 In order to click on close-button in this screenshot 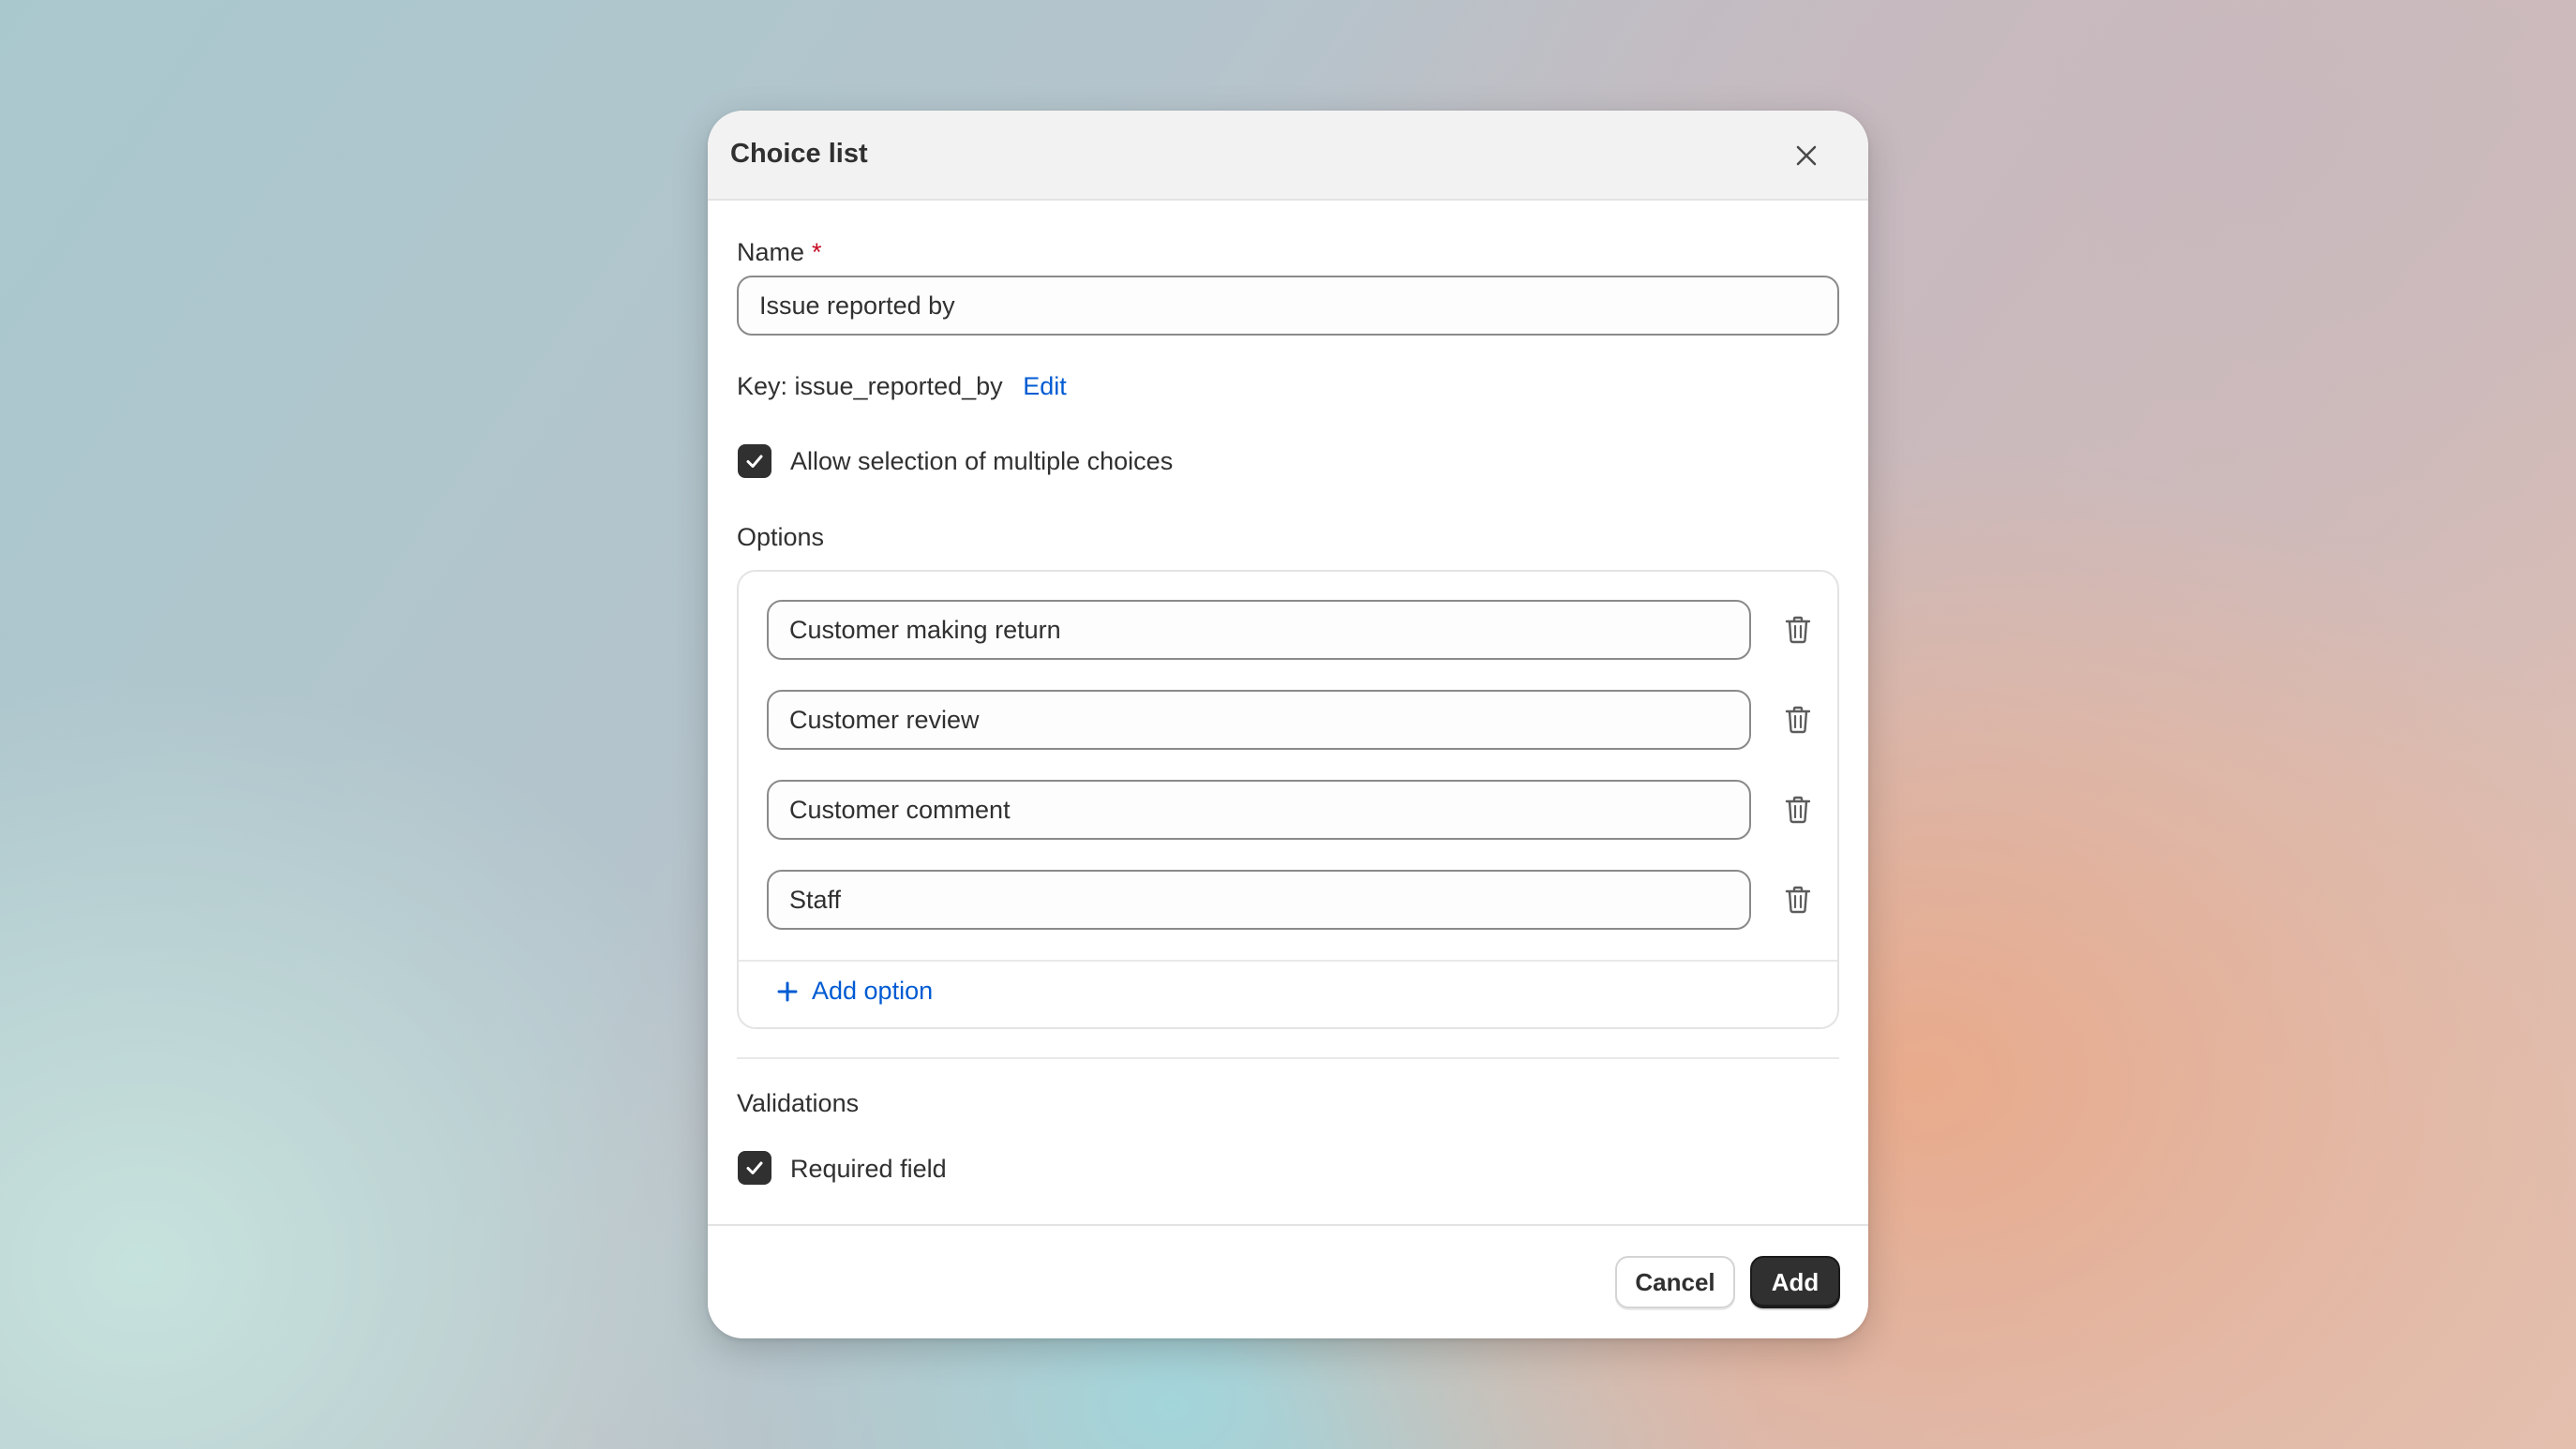, I will do `click(1807, 155)`.